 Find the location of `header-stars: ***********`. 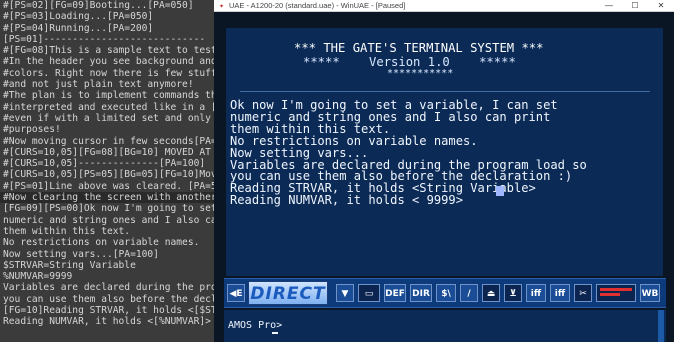

header-stars: *********** is located at coordinates (420, 73).